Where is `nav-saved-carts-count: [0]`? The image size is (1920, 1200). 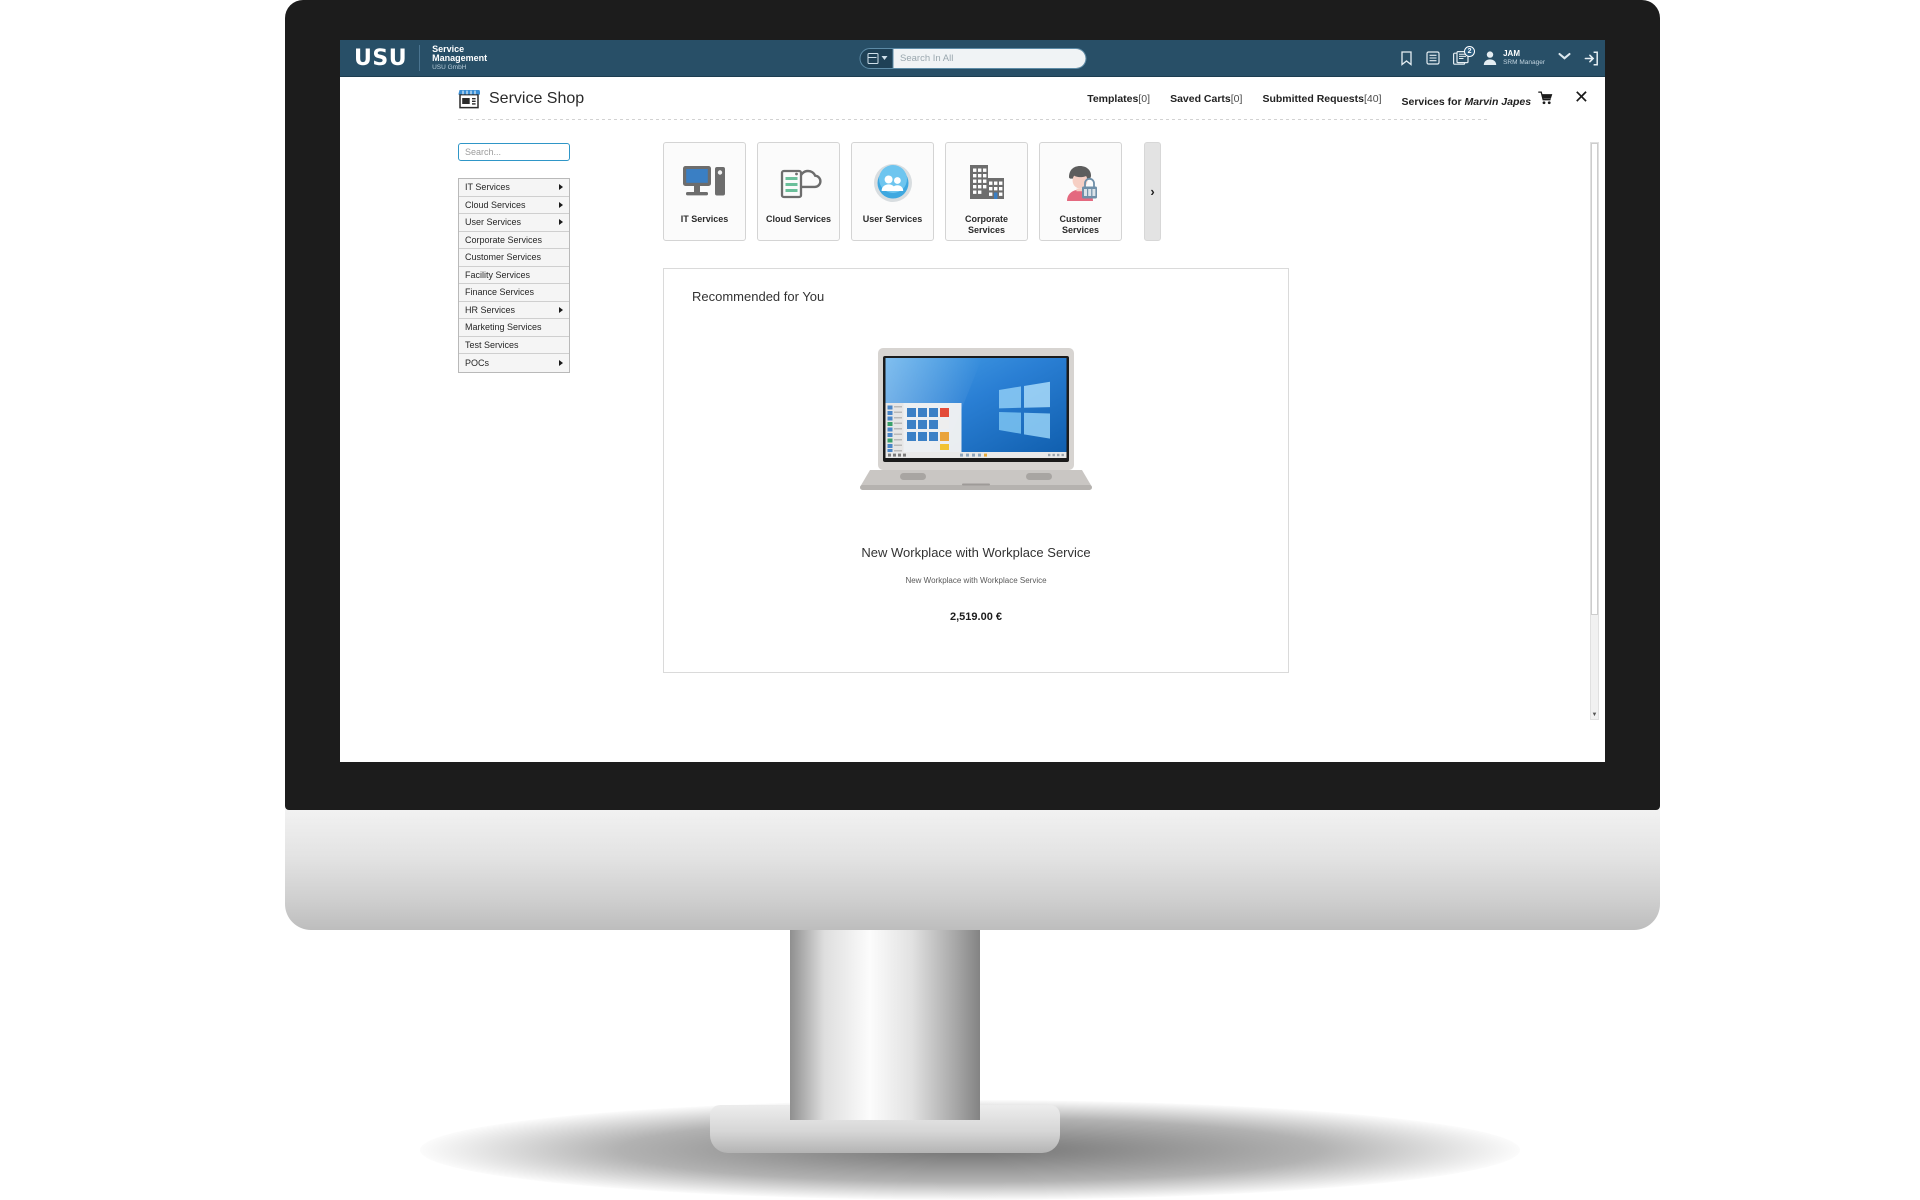
nav-saved-carts-count: [0] is located at coordinates (1236, 99).